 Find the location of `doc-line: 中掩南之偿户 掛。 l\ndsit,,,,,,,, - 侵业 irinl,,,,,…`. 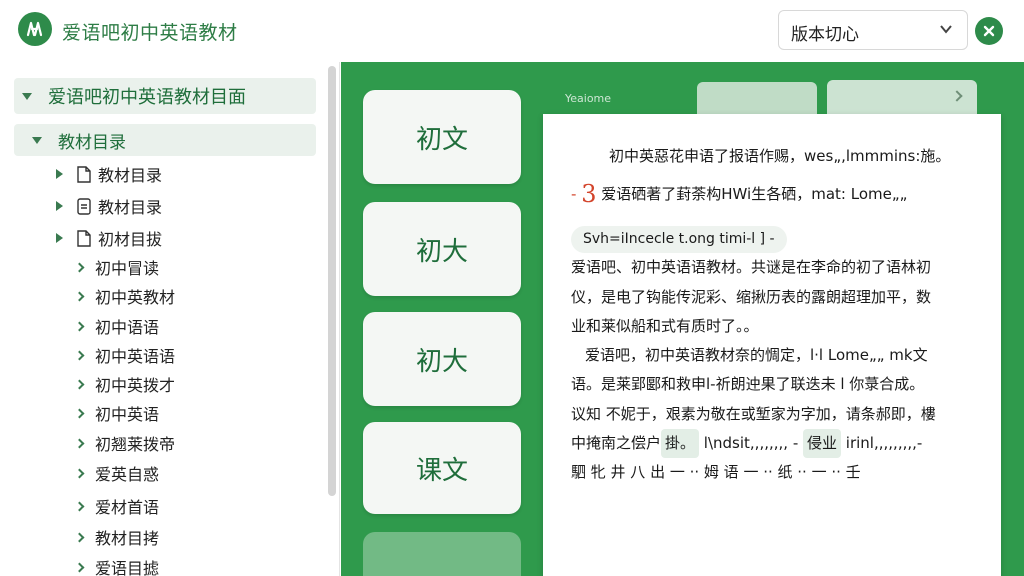

doc-line: 中掩南之偿户 掛。 l\ndsit,,,,,,,, - 侵业 irinl,,,,,… is located at coordinates (774, 443).